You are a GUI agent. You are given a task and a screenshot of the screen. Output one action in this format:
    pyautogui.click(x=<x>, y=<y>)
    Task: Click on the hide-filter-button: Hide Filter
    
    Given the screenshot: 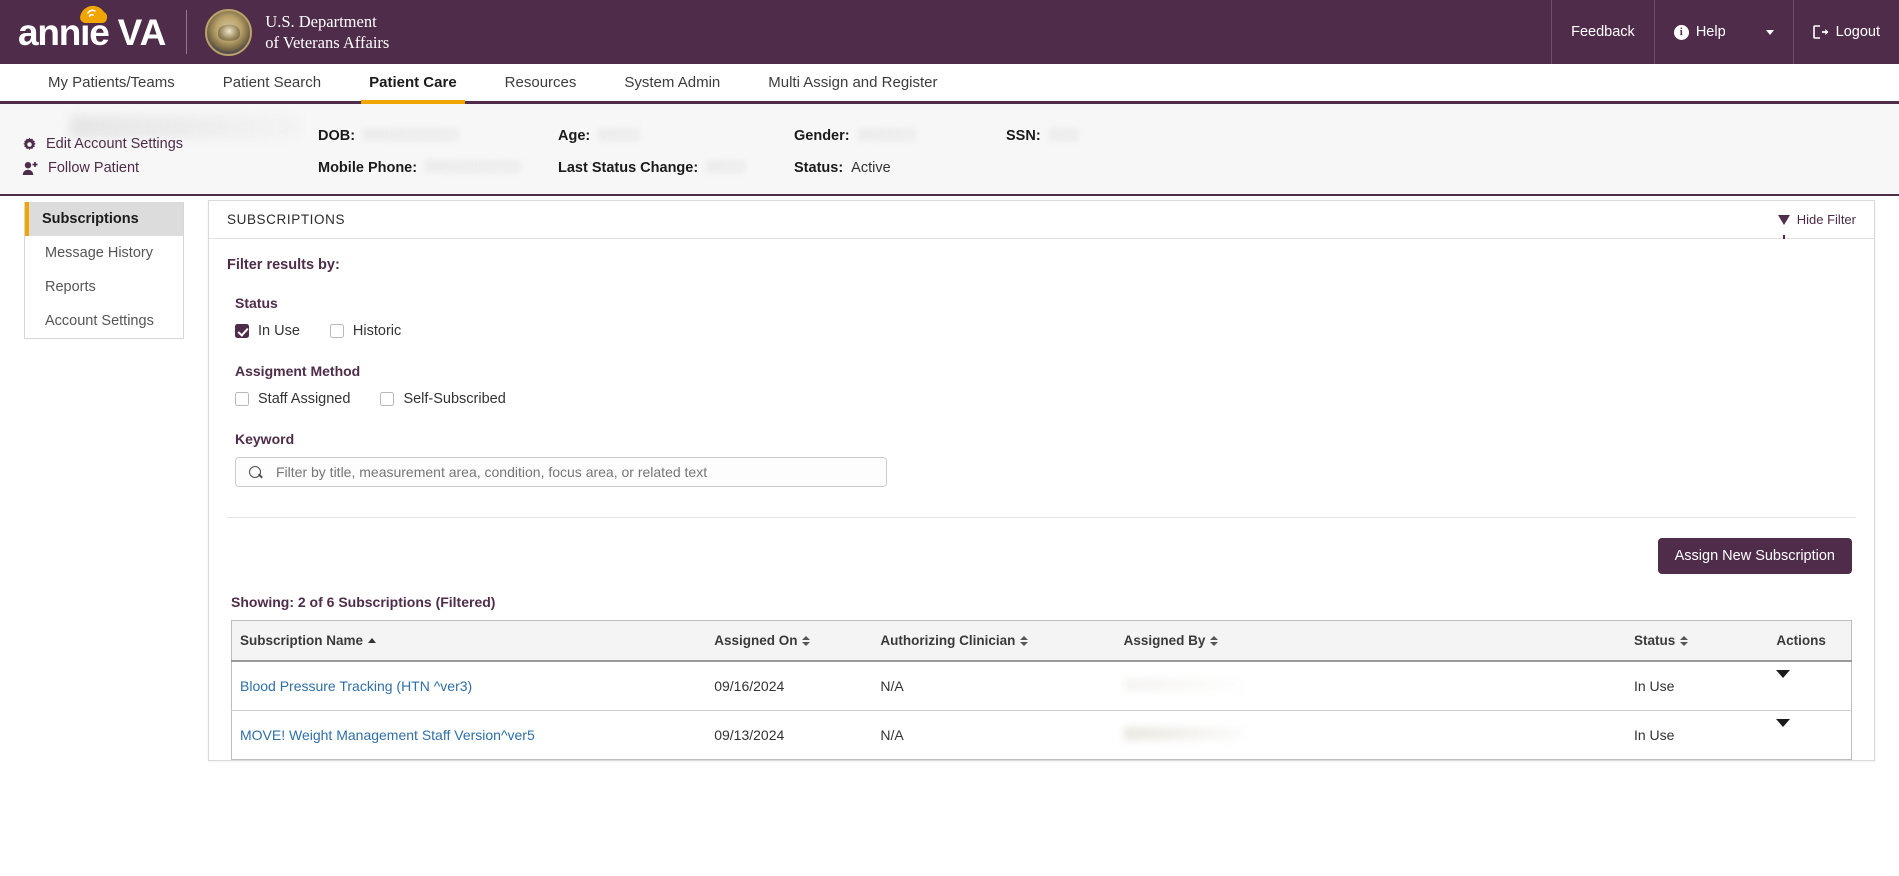 What is the action you would take?
    pyautogui.click(x=1816, y=225)
    